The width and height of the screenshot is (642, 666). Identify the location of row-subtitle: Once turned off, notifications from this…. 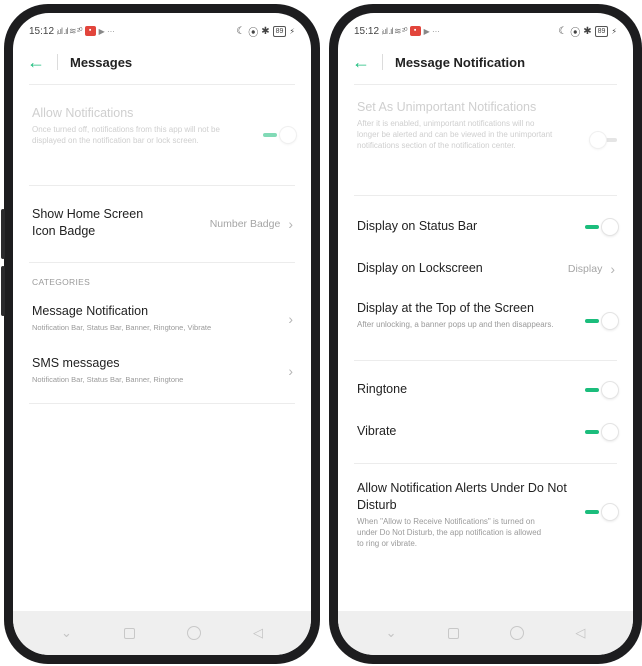
(126, 135).